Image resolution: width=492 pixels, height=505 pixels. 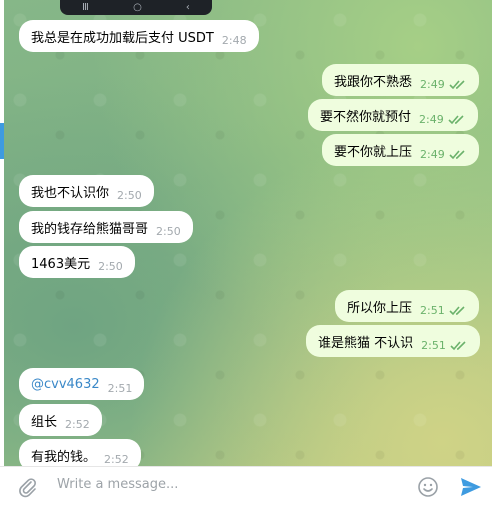 I want to click on emoji-icon, so click(x=428, y=487).